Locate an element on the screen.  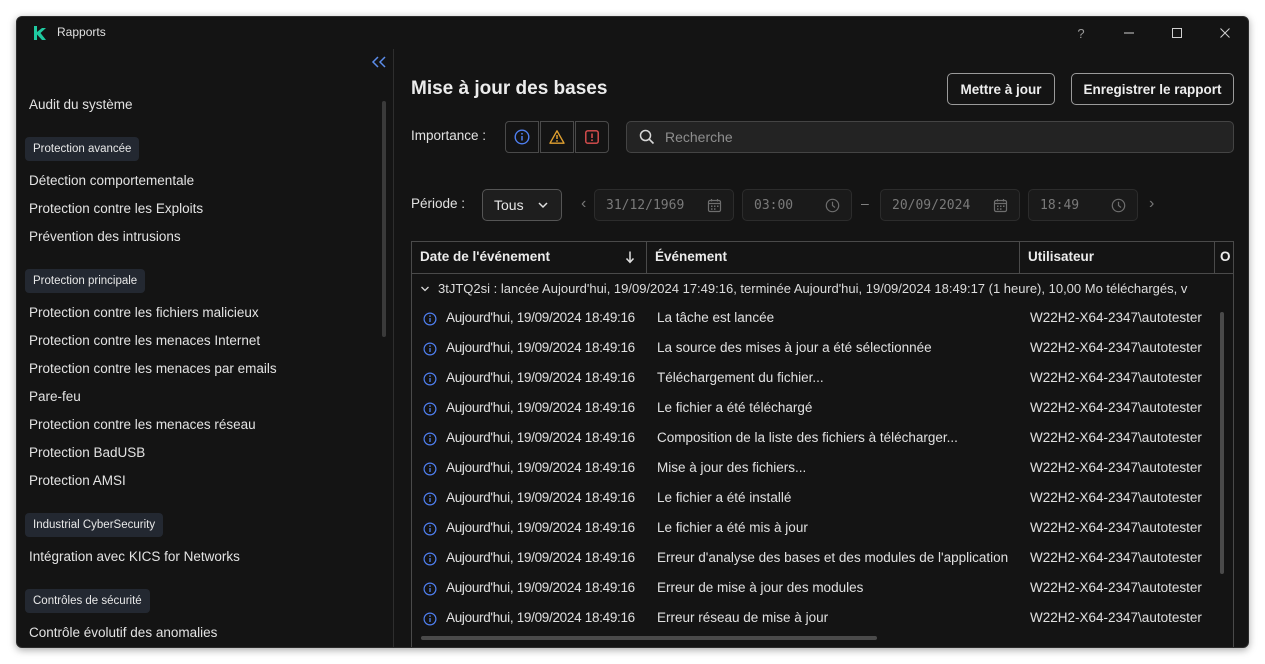
maximize-button is located at coordinates (1177, 33).